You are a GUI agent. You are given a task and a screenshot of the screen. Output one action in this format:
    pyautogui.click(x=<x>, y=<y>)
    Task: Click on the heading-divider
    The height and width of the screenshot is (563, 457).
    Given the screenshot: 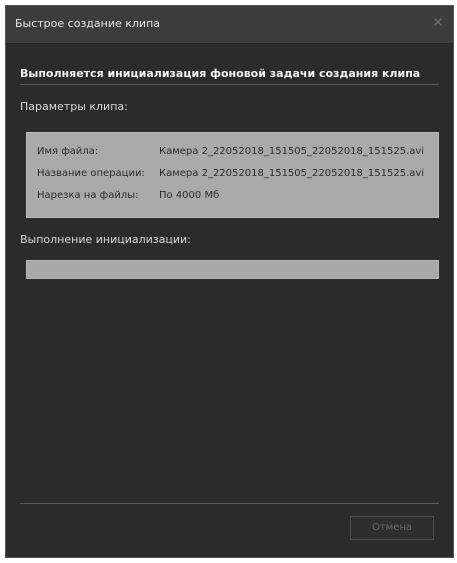 What is the action you would take?
    pyautogui.click(x=229, y=84)
    